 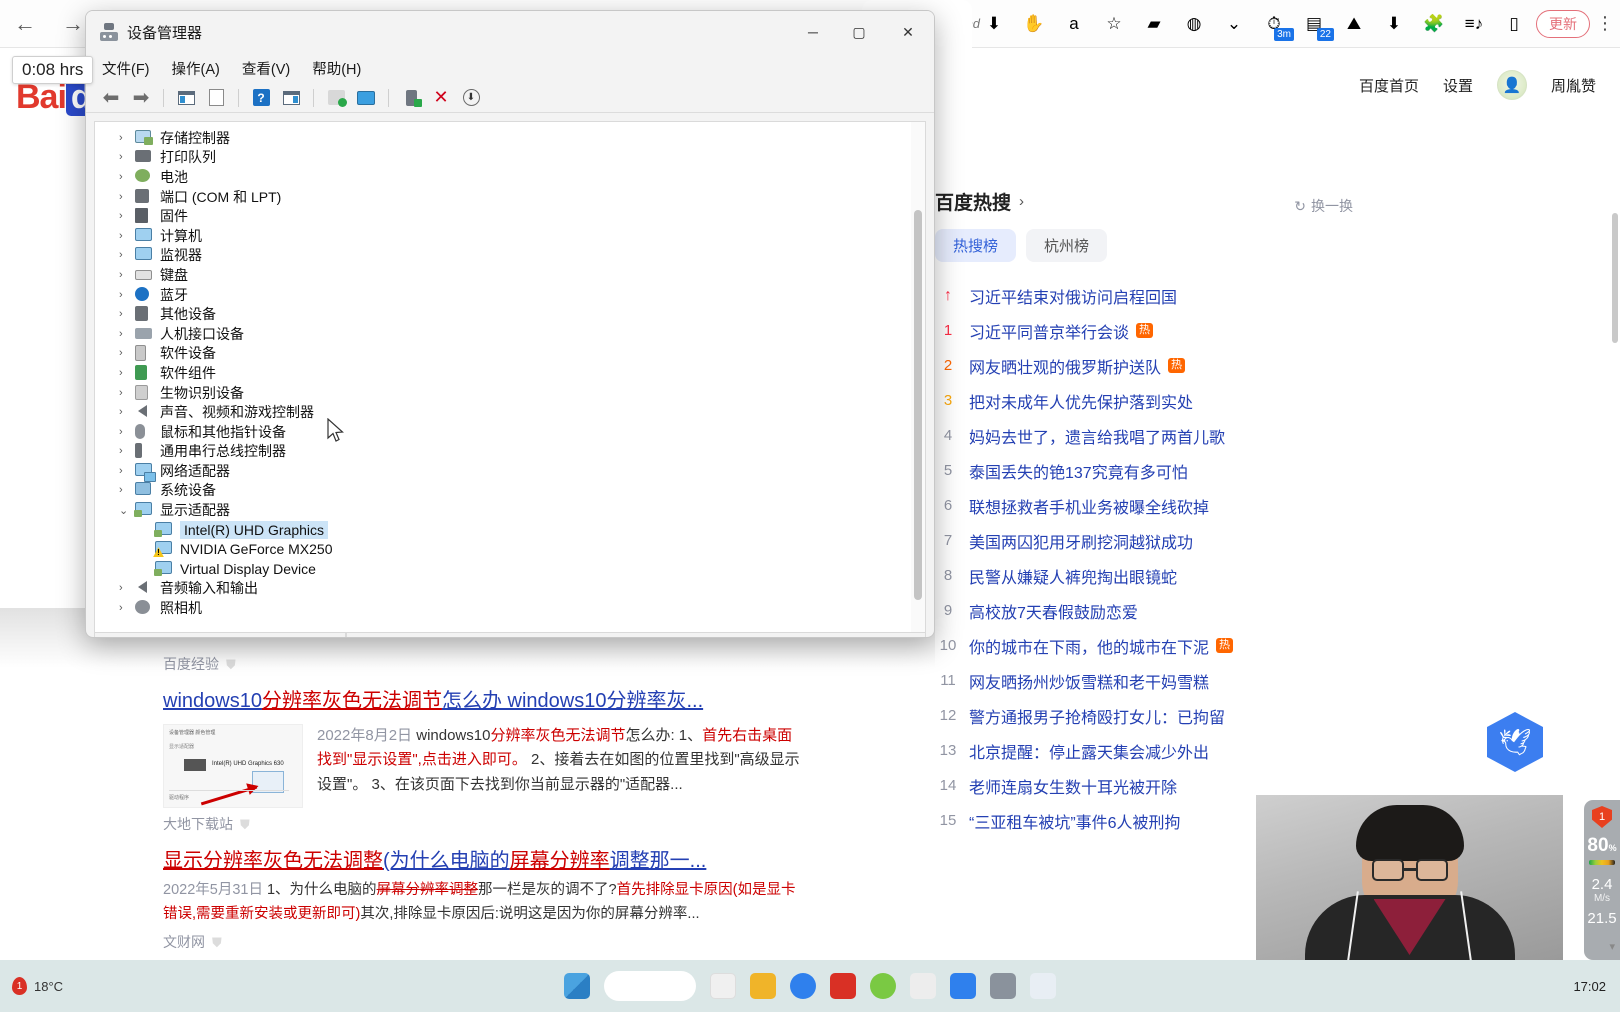 What do you see at coordinates (216, 98) in the screenshot?
I see `properties-page-icon` at bounding box center [216, 98].